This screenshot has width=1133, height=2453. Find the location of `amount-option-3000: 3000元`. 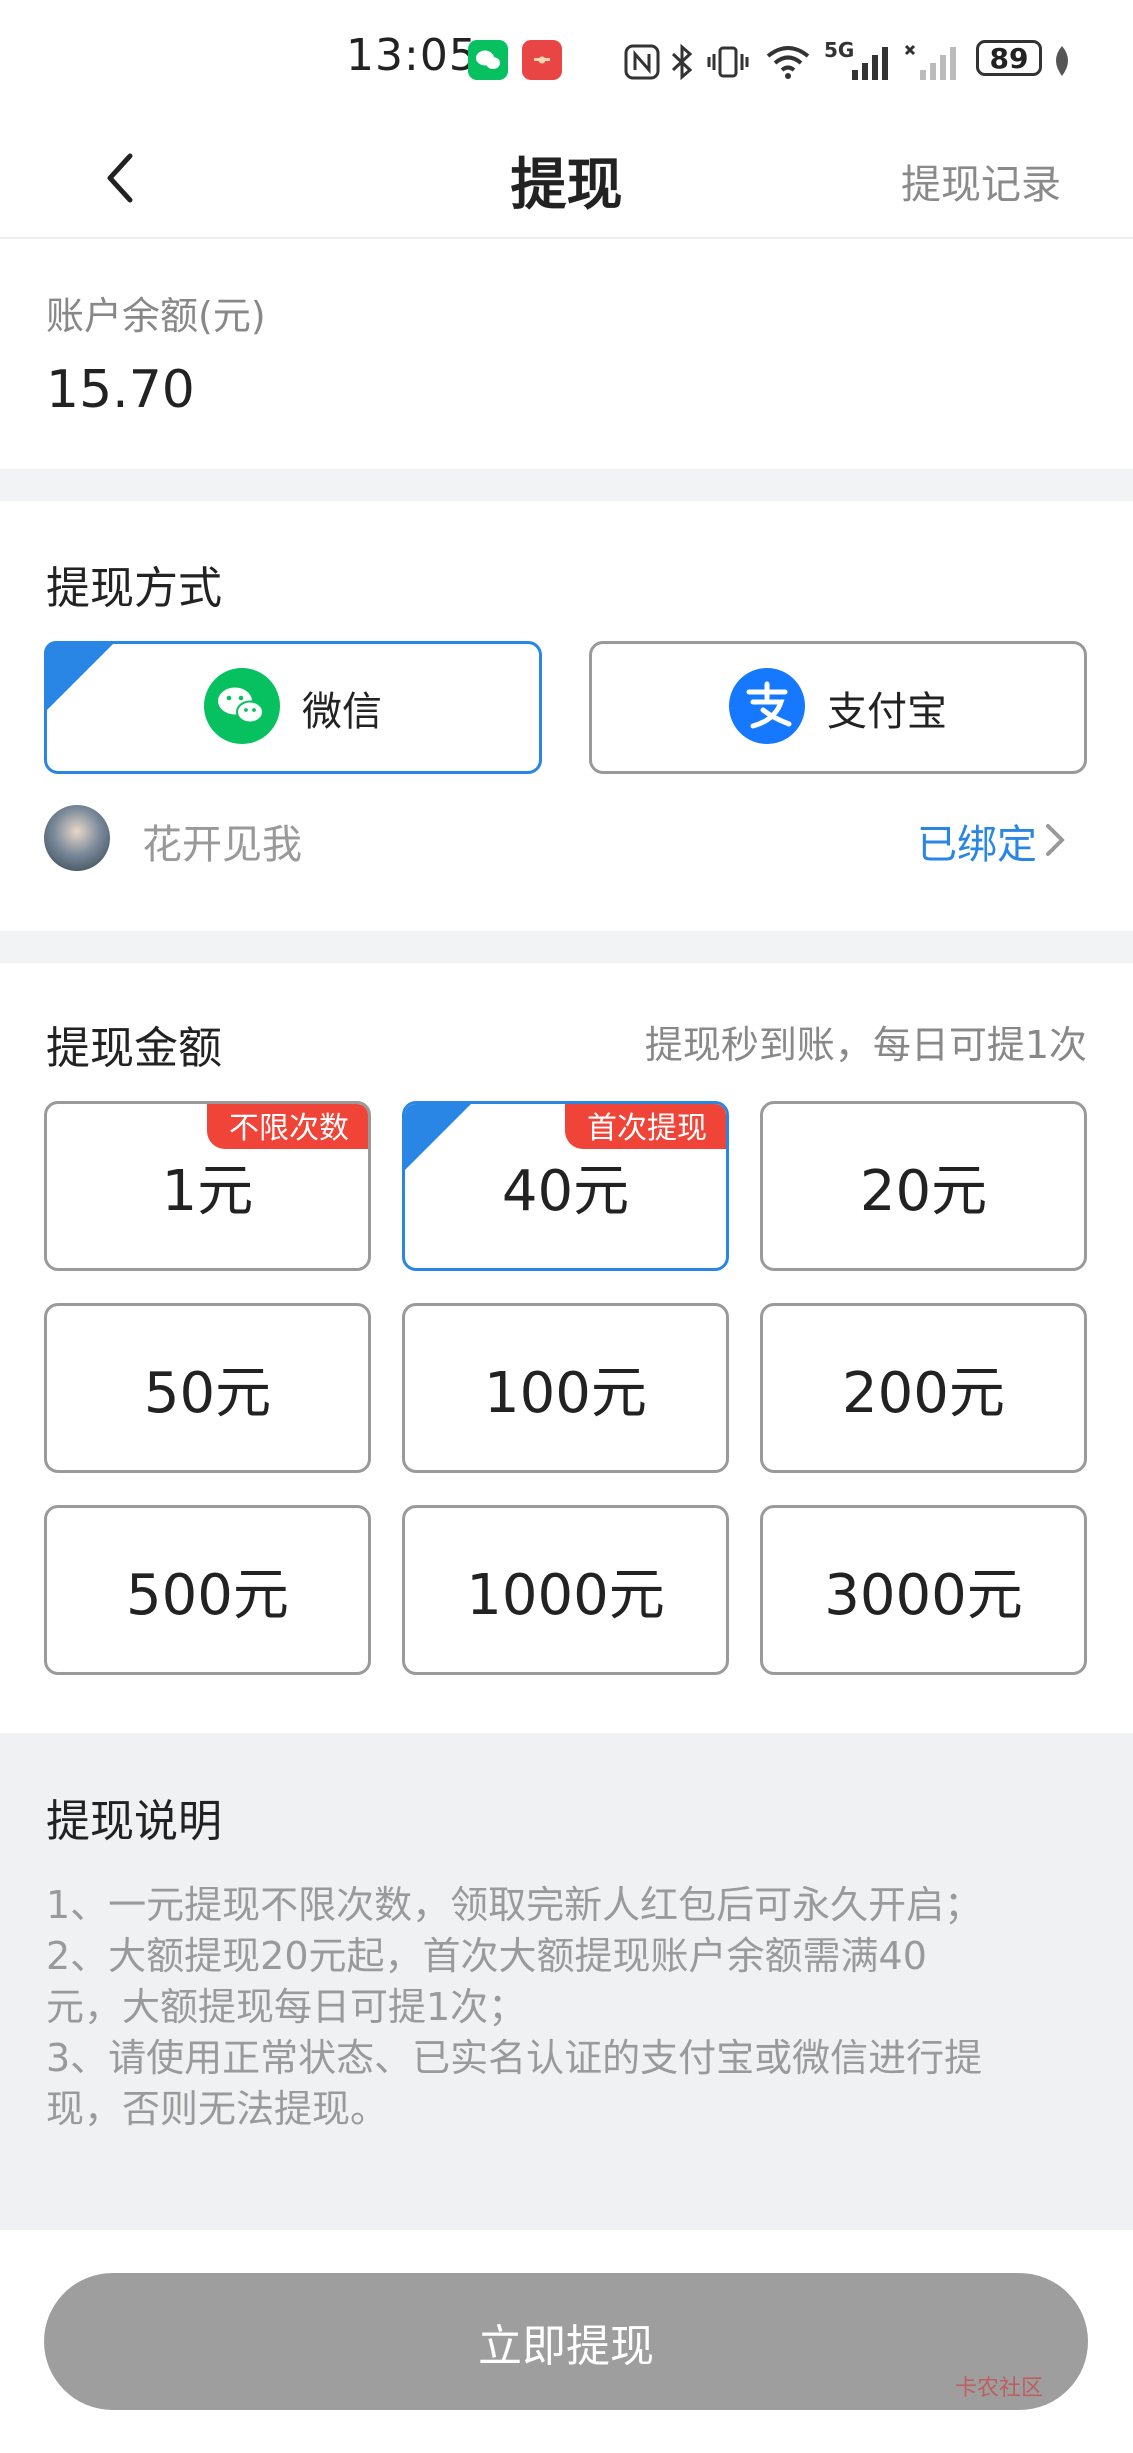

amount-option-3000: 3000元 is located at coordinates (923, 1590).